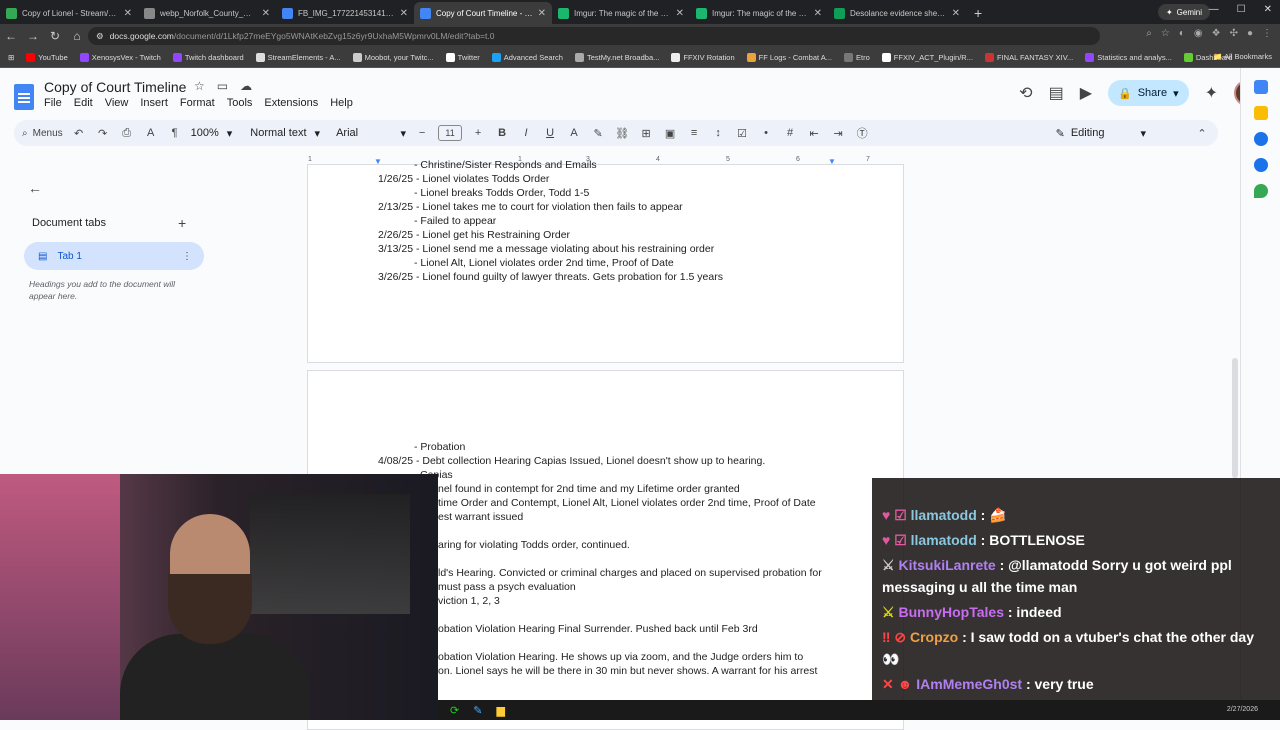 The width and height of the screenshot is (1280, 730). What do you see at coordinates (527, 57) in the screenshot?
I see `bookmark: Advanced Search` at bounding box center [527, 57].